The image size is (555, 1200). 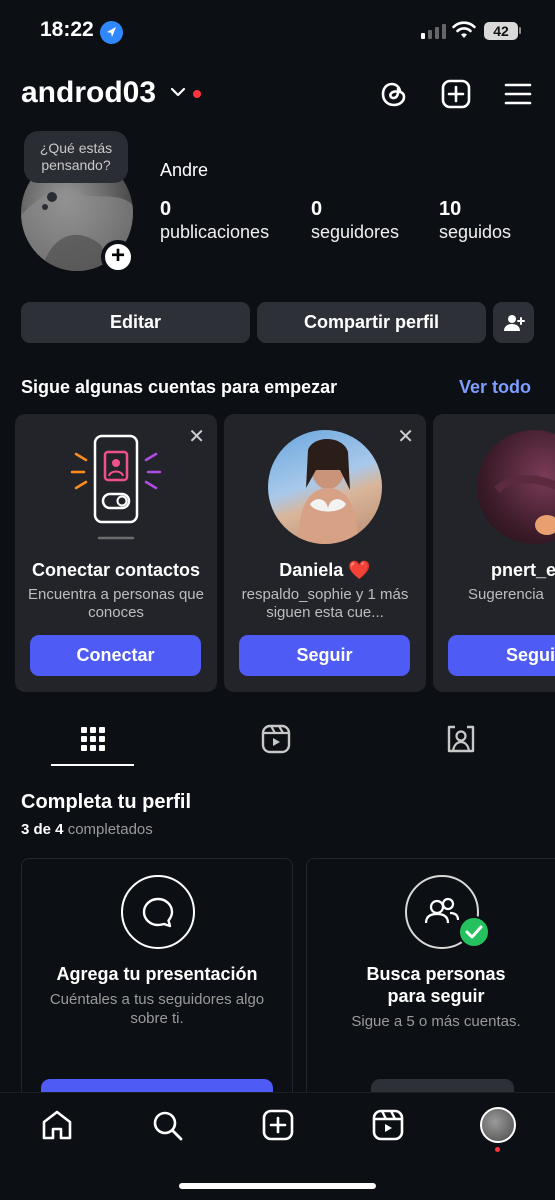 What do you see at coordinates (494, 553) in the screenshot?
I see `suggestion-card-third: pnert_e Sugerencia Segui` at bounding box center [494, 553].